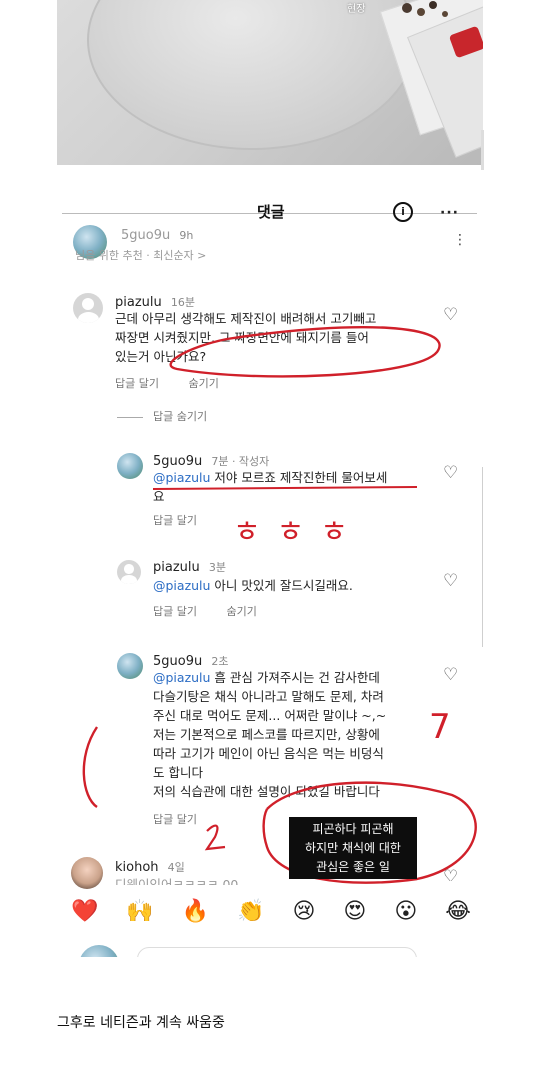  What do you see at coordinates (440, 727) in the screenshot?
I see `annotation-seven: 7` at bounding box center [440, 727].